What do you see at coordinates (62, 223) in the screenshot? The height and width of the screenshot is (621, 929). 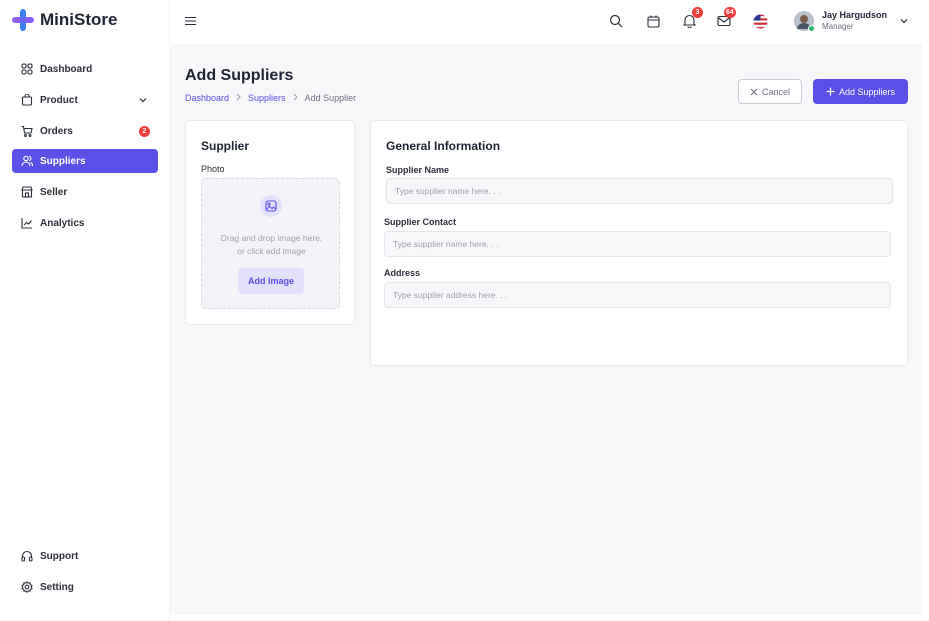 I see `sidebar-item-label: Analytics` at bounding box center [62, 223].